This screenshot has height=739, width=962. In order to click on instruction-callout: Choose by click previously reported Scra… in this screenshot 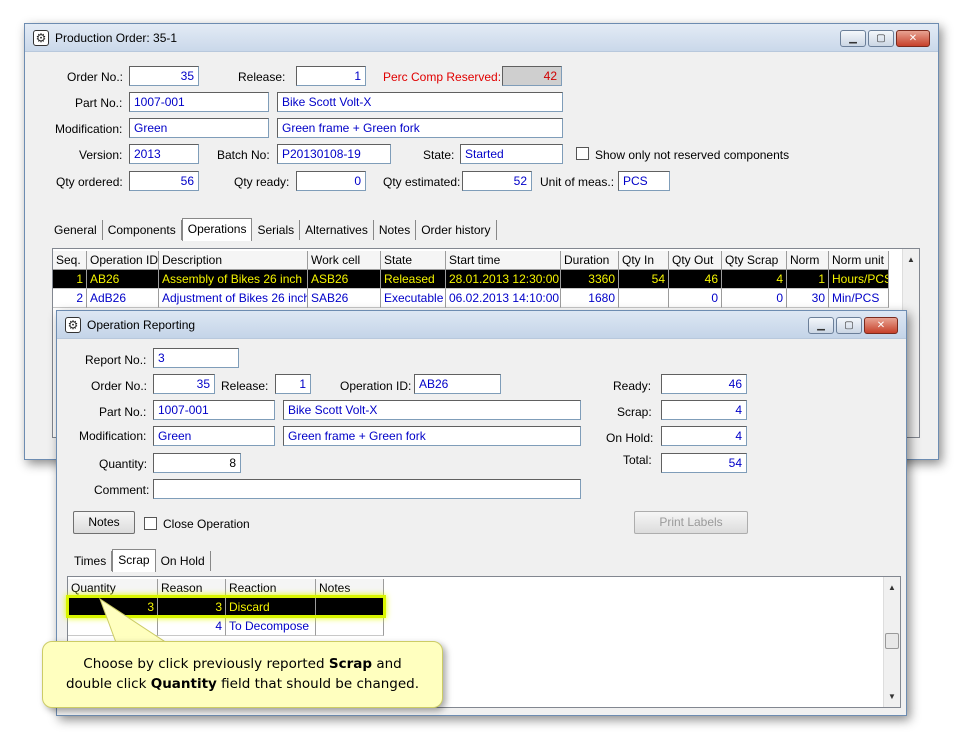, I will do `click(242, 674)`.